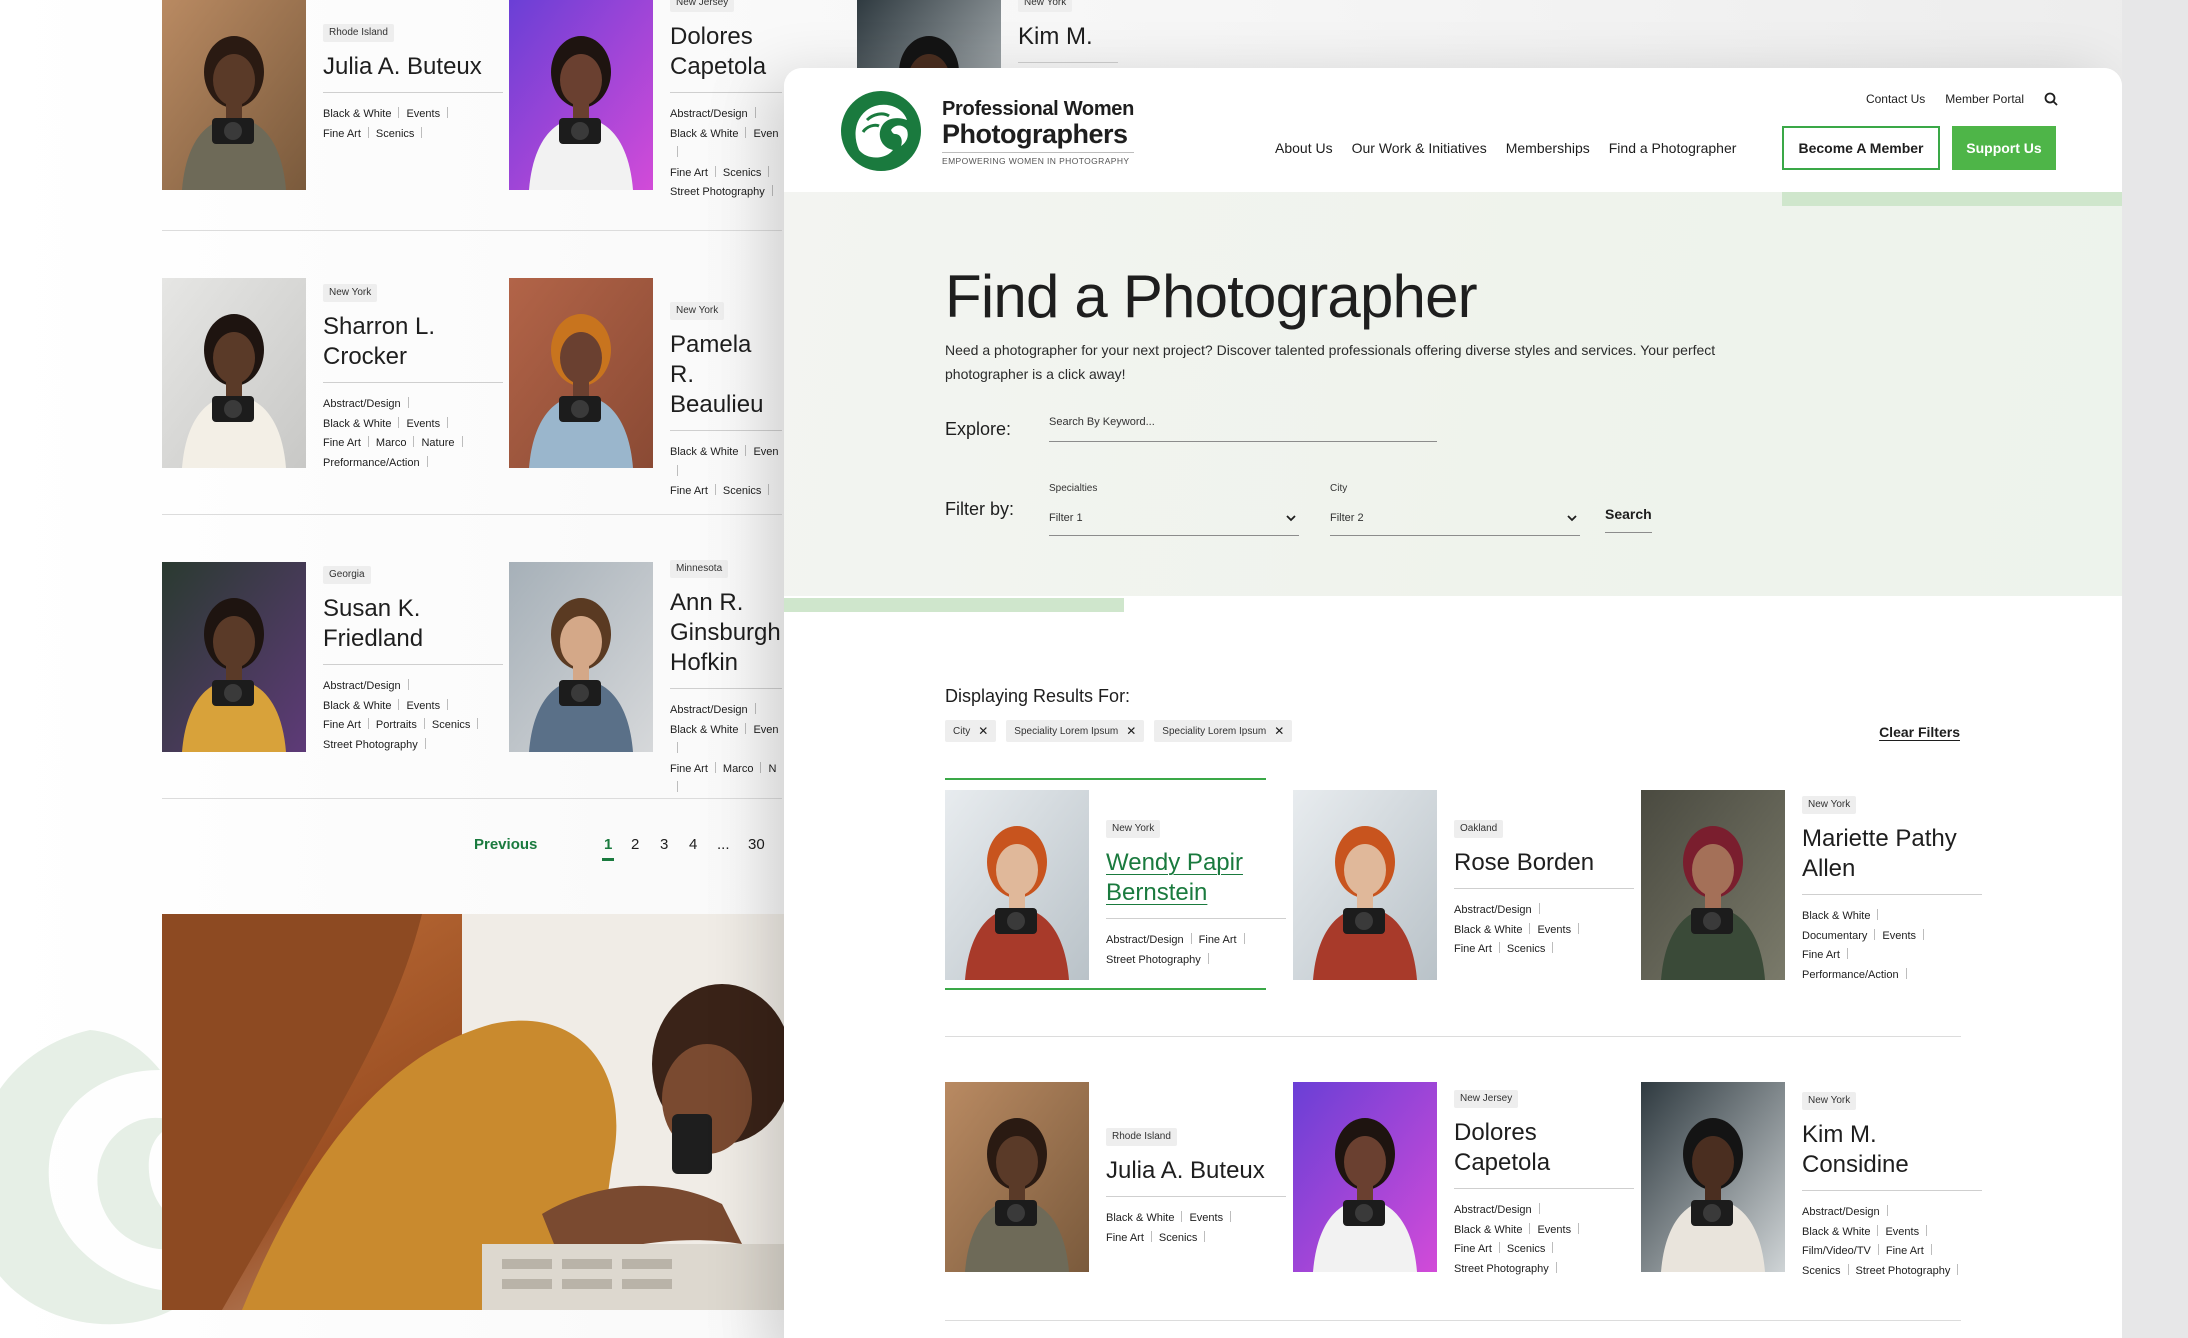 The image size is (2188, 1338). What do you see at coordinates (413, 629) in the screenshot?
I see `photographer-name: Susan K. Friedland` at bounding box center [413, 629].